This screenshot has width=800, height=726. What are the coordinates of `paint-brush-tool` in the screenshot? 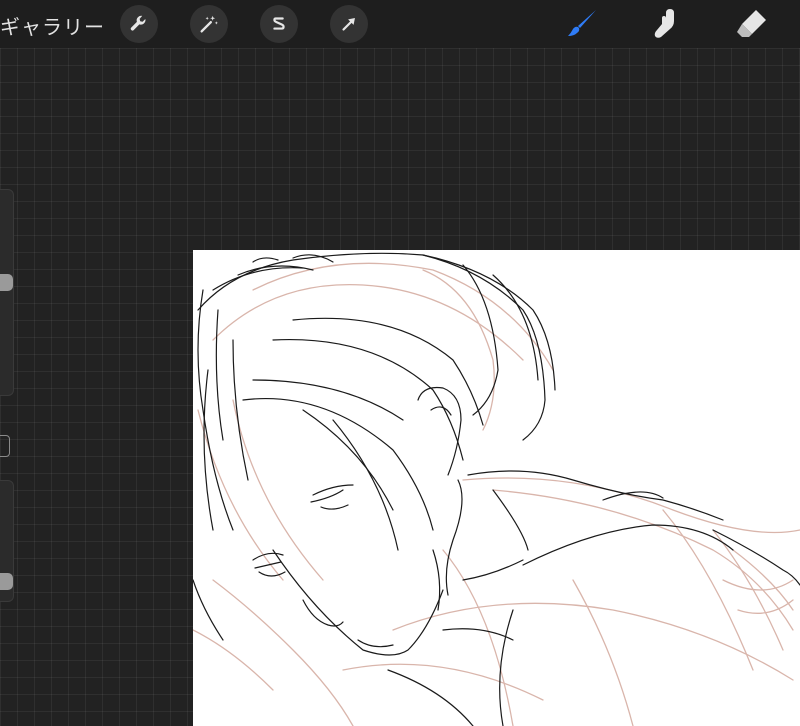 It's located at (583, 24).